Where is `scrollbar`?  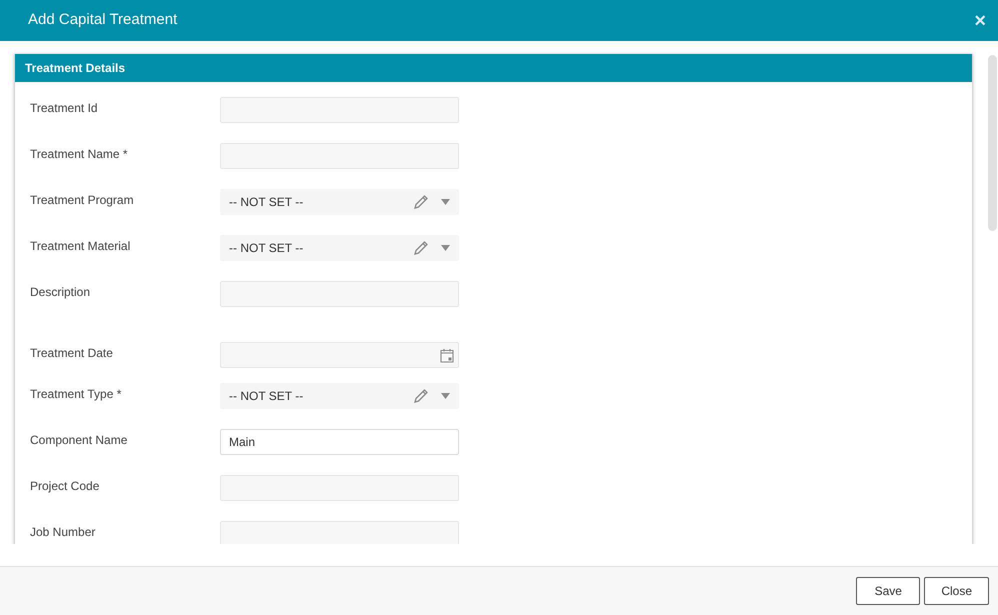 scrollbar is located at coordinates (992, 143).